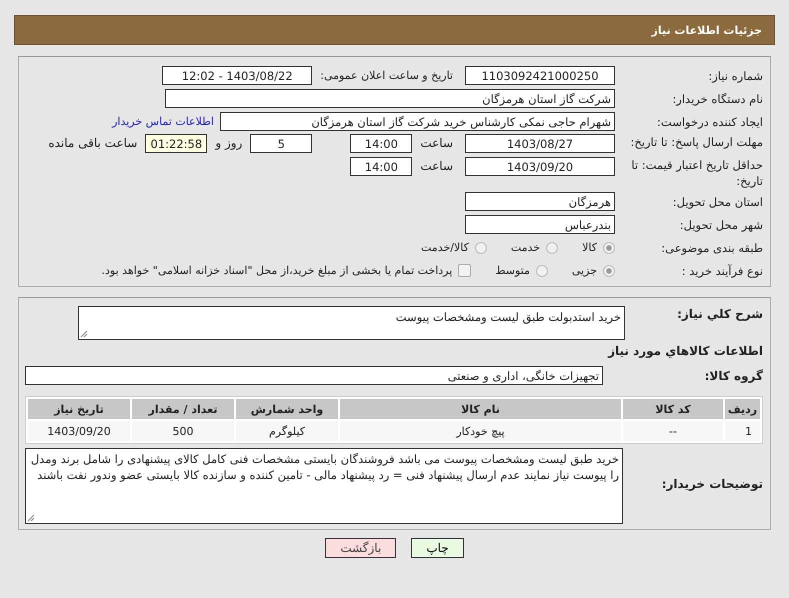 The height and width of the screenshot is (598, 789). What do you see at coordinates (696, 173) in the screenshot?
I see `field-label: حداقل تاریخ اعتبار قیمت: تا تاریخ:` at bounding box center [696, 173].